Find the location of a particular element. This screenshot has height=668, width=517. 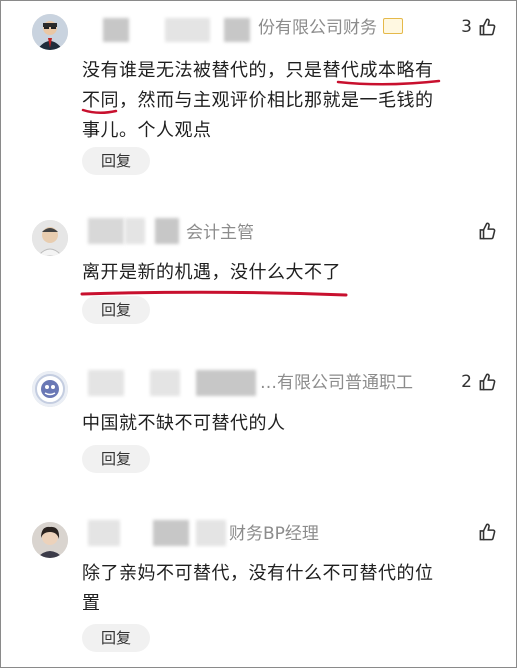

user-title: 财务BP经理 is located at coordinates (274, 534).